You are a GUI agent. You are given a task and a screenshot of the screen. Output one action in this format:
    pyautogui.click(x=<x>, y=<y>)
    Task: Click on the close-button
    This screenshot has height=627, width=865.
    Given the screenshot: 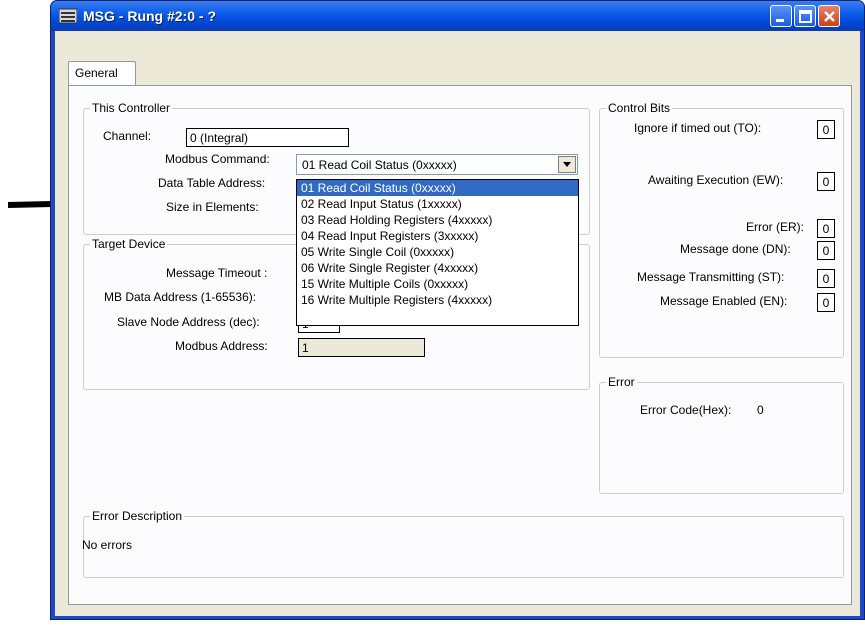 What is the action you would take?
    pyautogui.click(x=829, y=16)
    